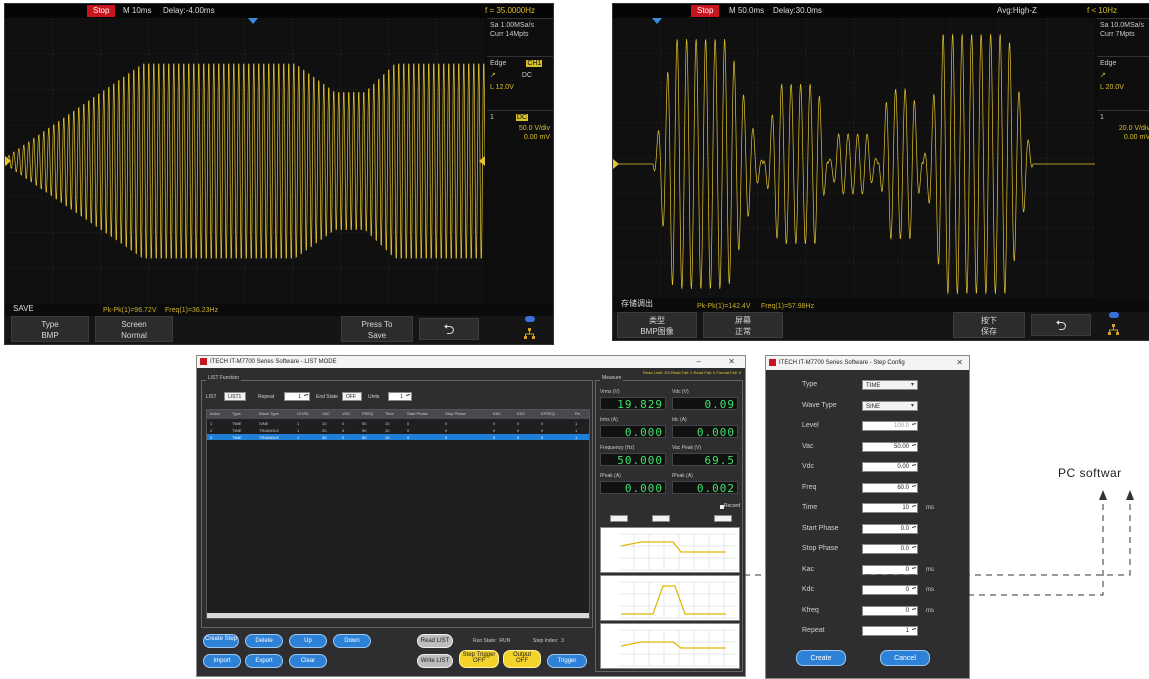  Describe the element at coordinates (939, 543) in the screenshot. I see `callout-connector-lines` at that location.